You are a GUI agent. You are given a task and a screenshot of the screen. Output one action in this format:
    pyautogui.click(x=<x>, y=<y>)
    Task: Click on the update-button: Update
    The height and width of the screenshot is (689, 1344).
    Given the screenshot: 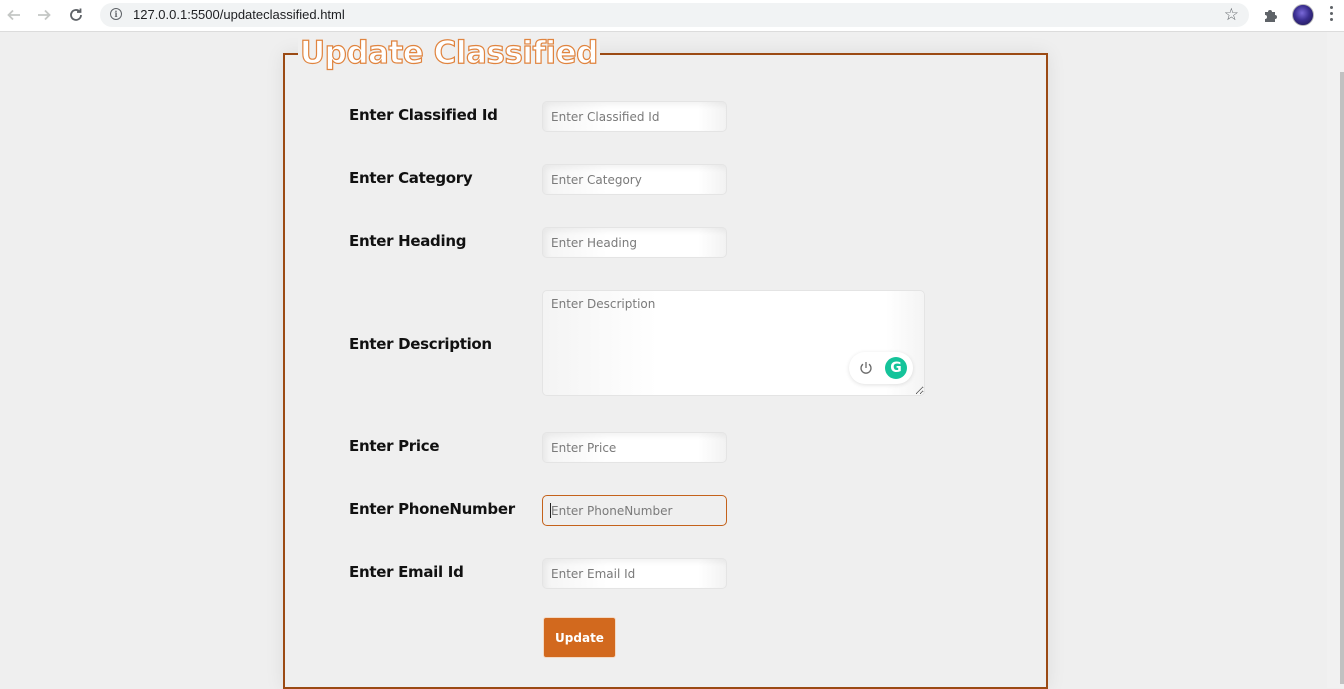 What is the action you would take?
    pyautogui.click(x=579, y=637)
    